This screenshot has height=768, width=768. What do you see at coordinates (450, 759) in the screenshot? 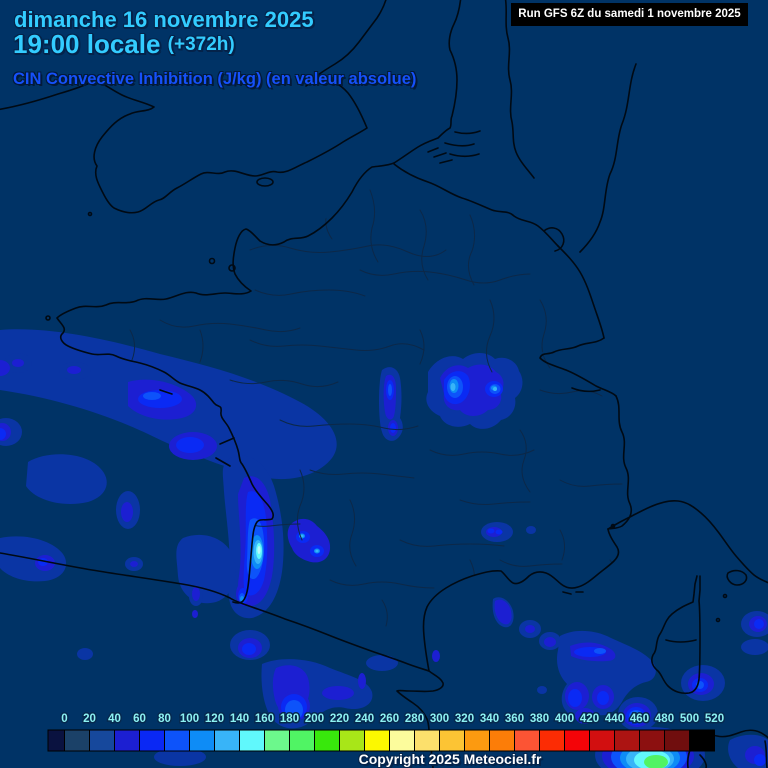
I see `copyright-notice: Copyright 2025 Meteociel.fr` at bounding box center [450, 759].